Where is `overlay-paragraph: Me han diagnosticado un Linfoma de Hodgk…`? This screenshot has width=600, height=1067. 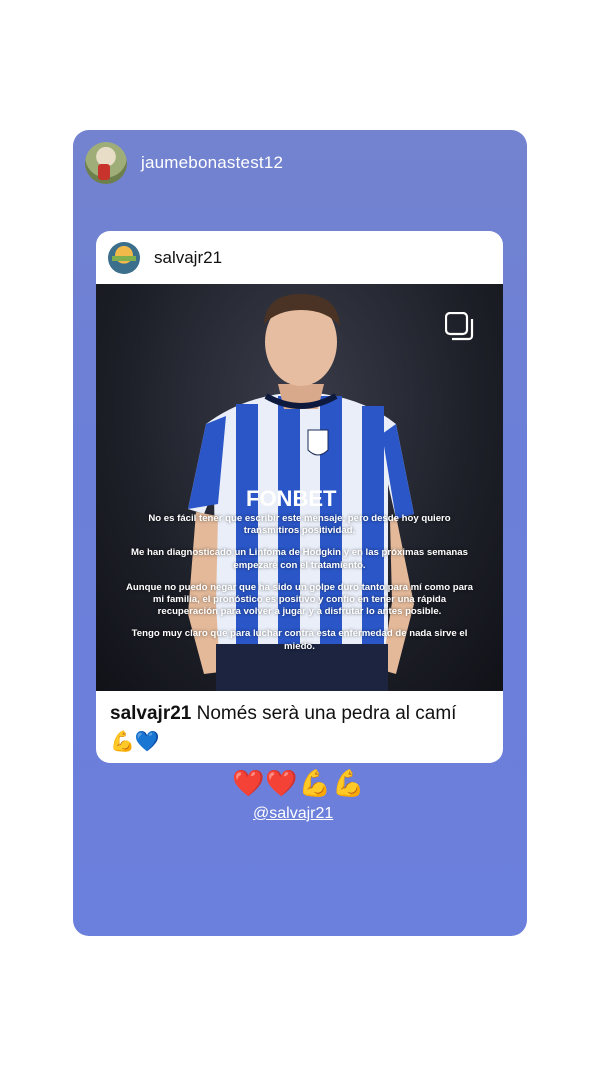
overlay-paragraph: Me han diagnosticado un Linfoma de Hodgk… is located at coordinates (299, 559).